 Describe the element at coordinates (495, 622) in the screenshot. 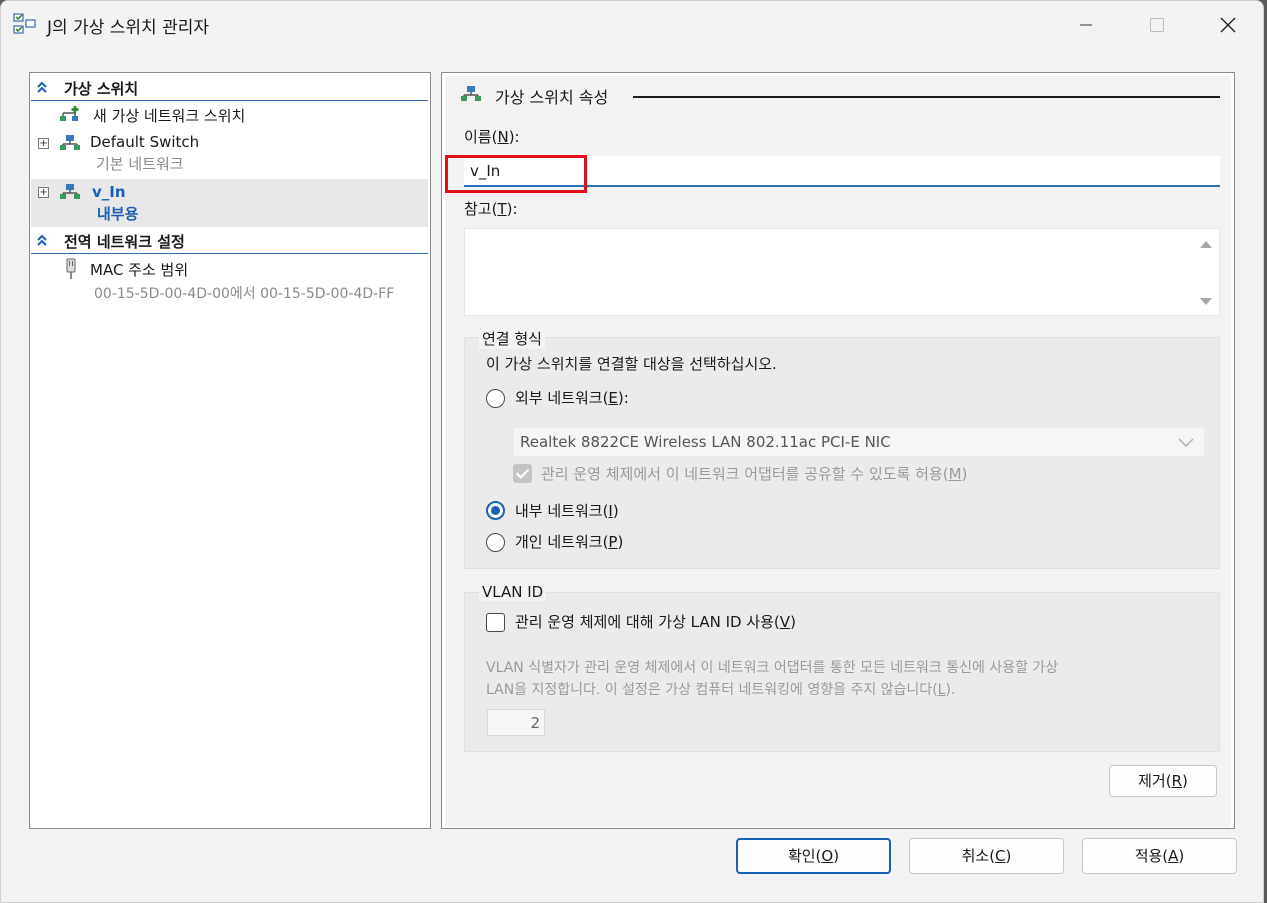

I see `vlan-enable-checkbox` at that location.